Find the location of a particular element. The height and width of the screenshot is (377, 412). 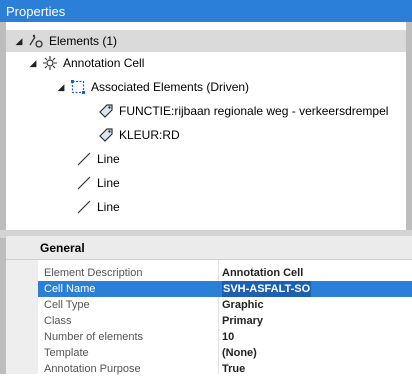

property-row: Class Primary is located at coordinates (225, 321).